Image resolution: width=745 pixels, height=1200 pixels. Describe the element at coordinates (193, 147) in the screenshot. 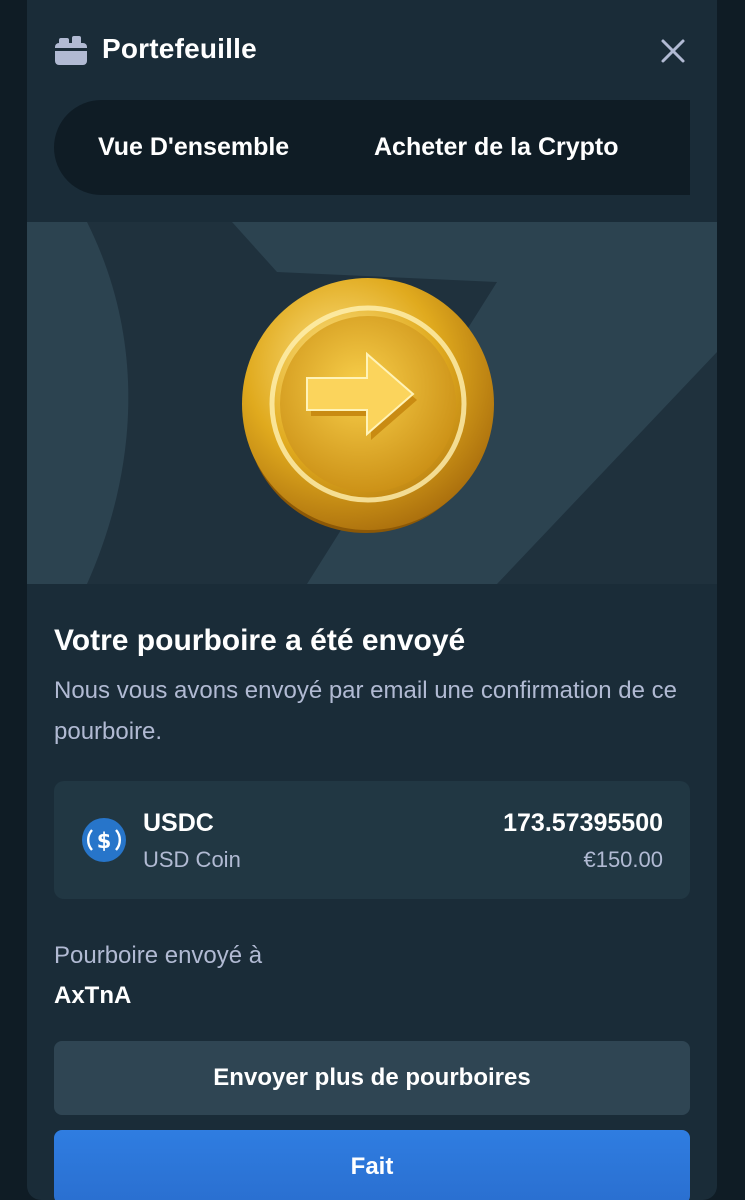

I see `tab-overview: Vue D'ensemble` at that location.